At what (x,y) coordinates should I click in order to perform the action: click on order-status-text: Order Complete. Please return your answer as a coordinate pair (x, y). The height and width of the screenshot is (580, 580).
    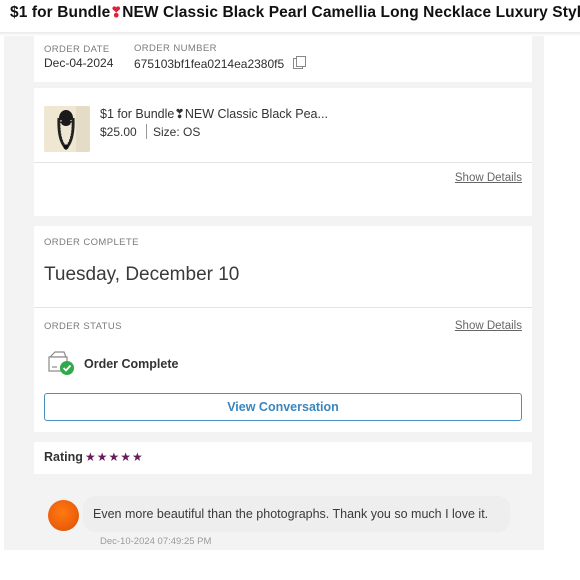
    Looking at the image, I should click on (131, 364).